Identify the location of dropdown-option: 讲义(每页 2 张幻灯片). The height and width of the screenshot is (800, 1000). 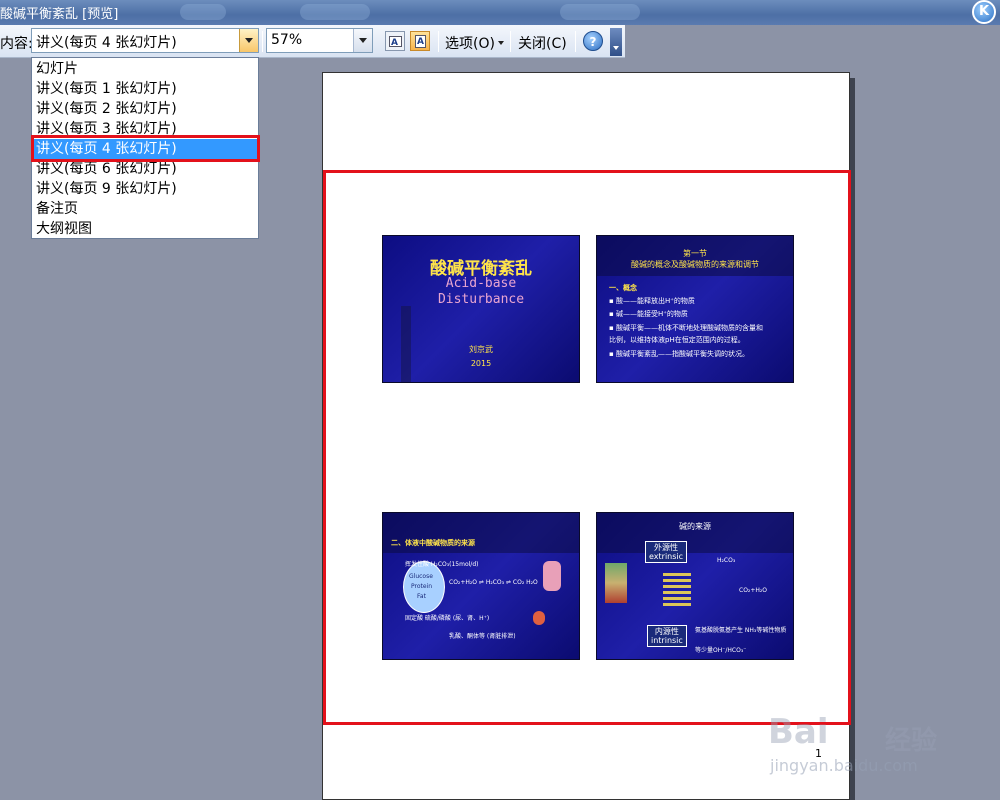
(145, 109).